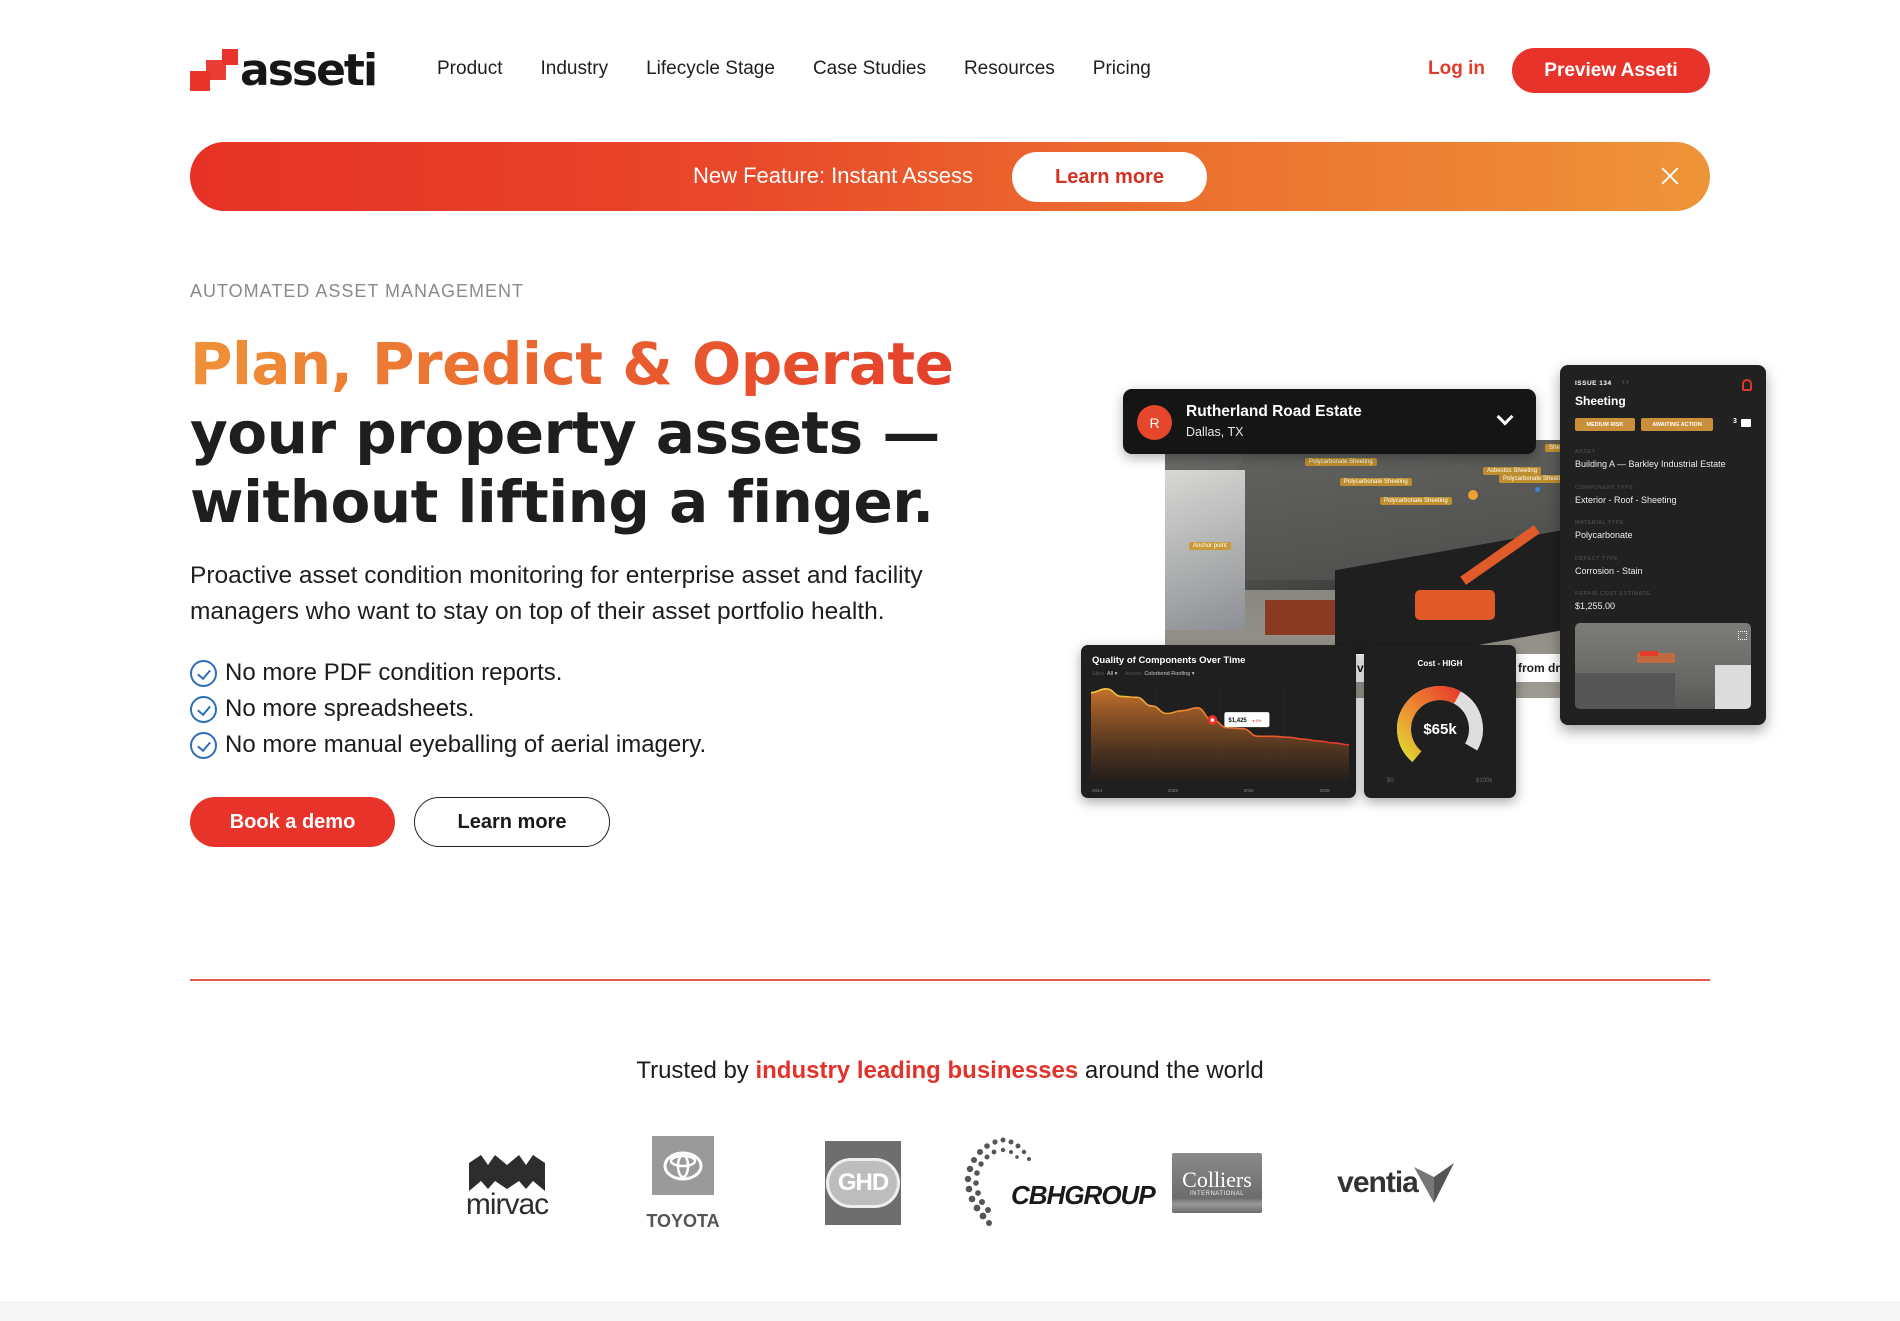 The width and height of the screenshot is (1900, 1321). What do you see at coordinates (572, 364) in the screenshot?
I see `headline-highlight: Plan, Predict & Operate` at bounding box center [572, 364].